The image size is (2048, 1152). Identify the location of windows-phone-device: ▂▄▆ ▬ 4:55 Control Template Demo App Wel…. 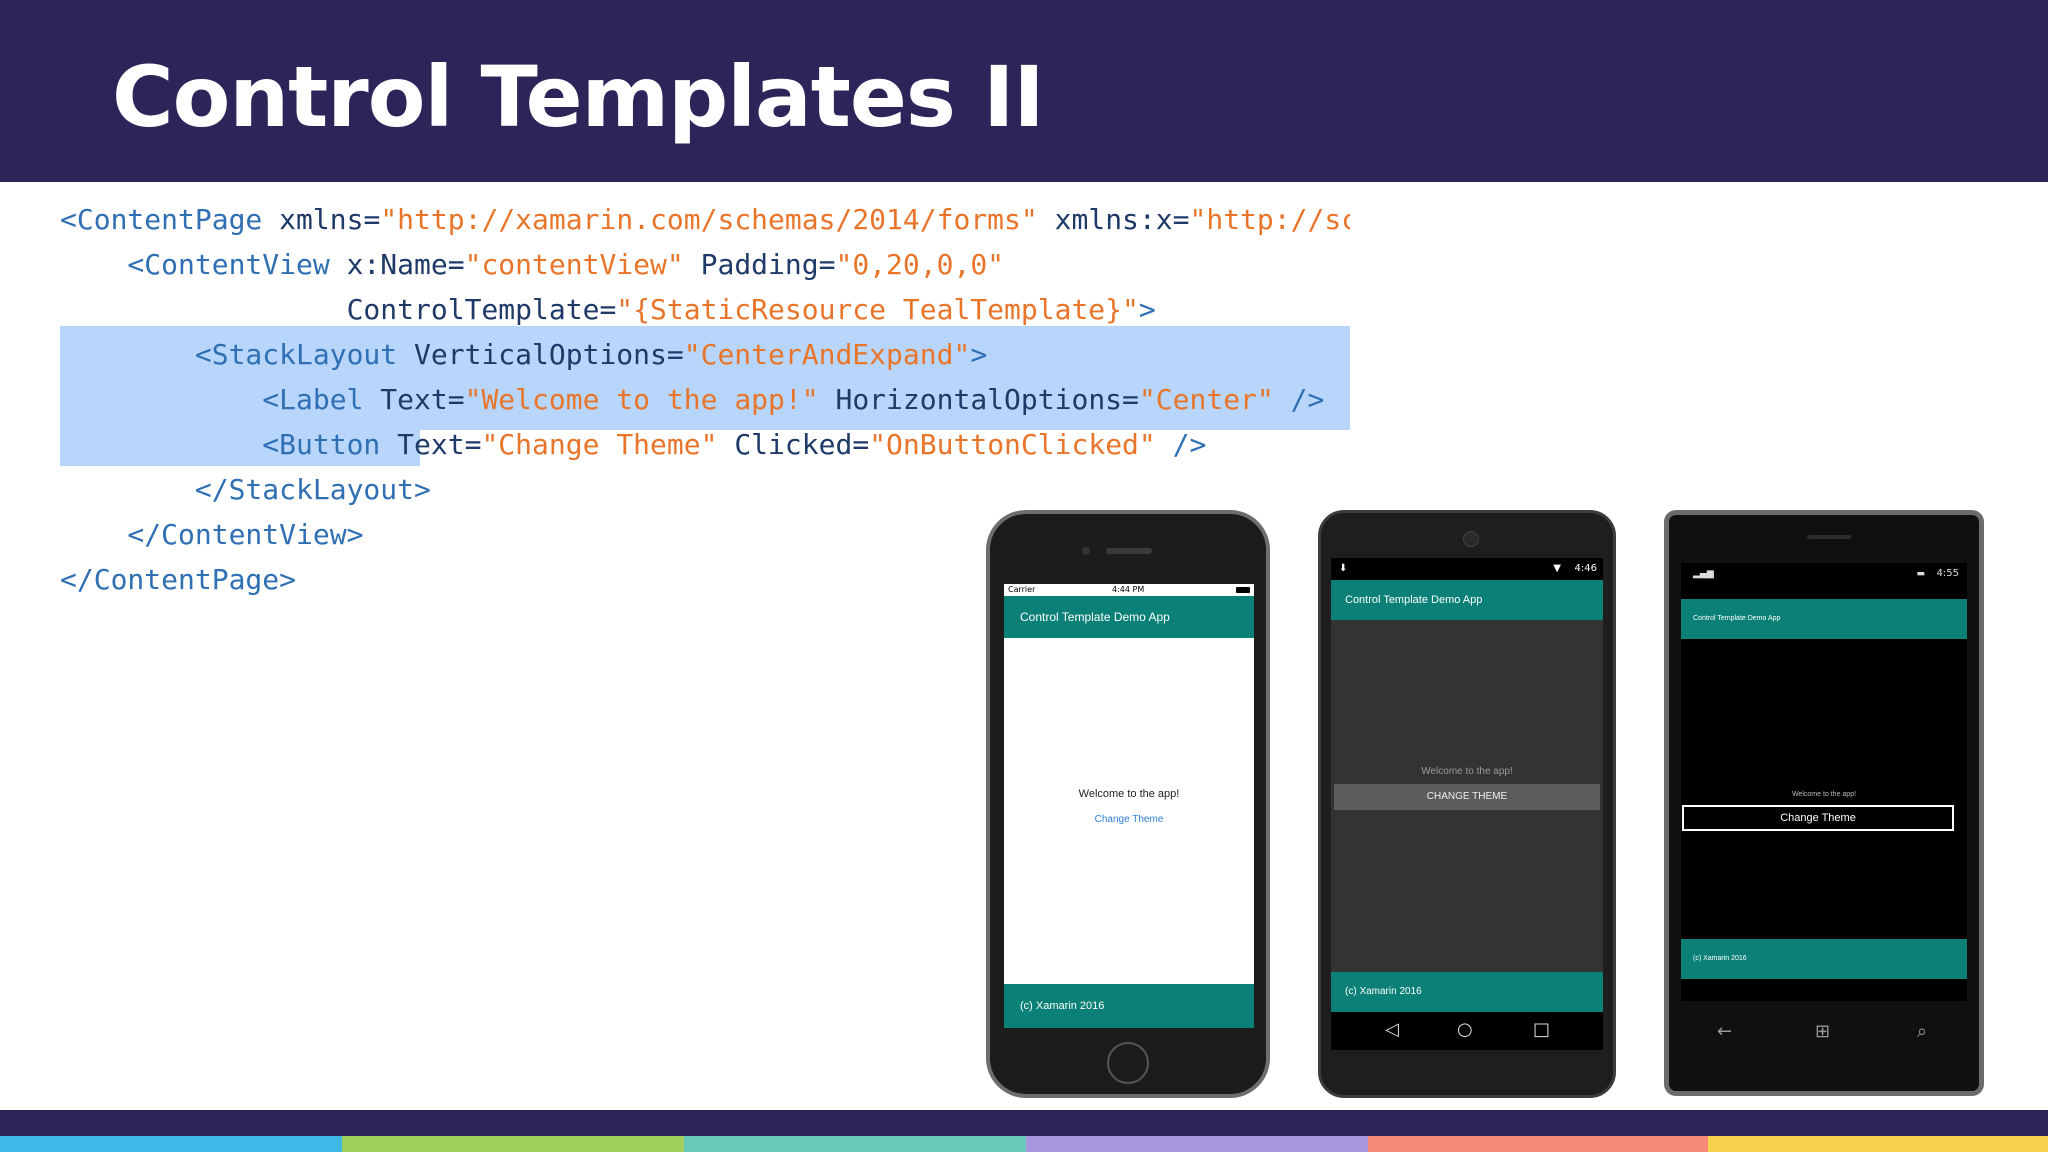
(1824, 803).